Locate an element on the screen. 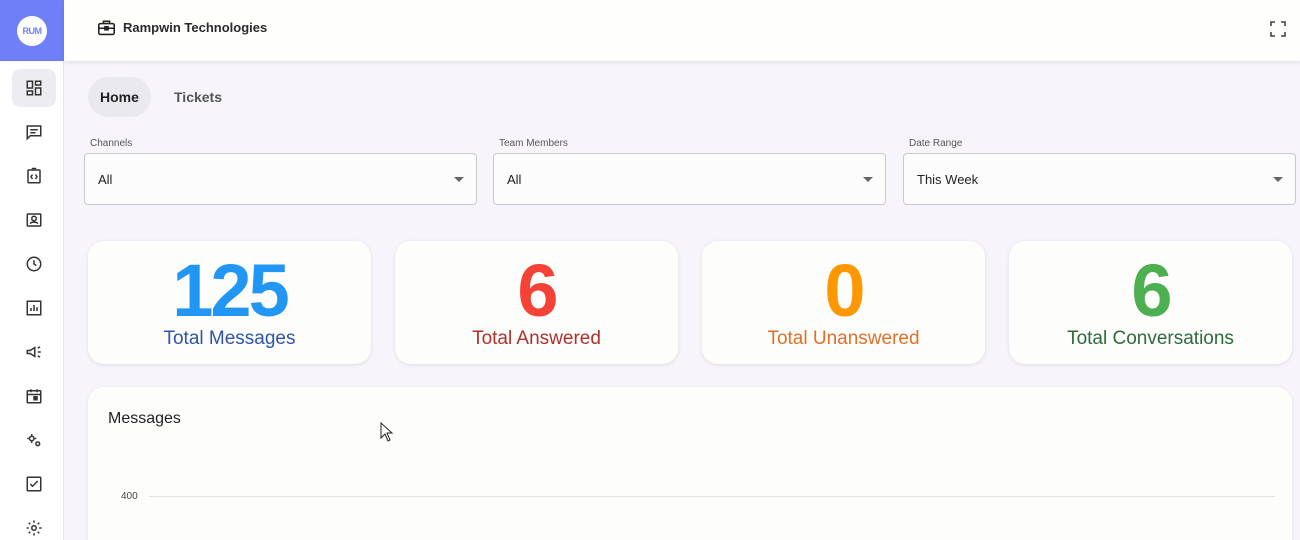  stat-card-total-answered: 6 Total Answered is located at coordinates (536, 302).